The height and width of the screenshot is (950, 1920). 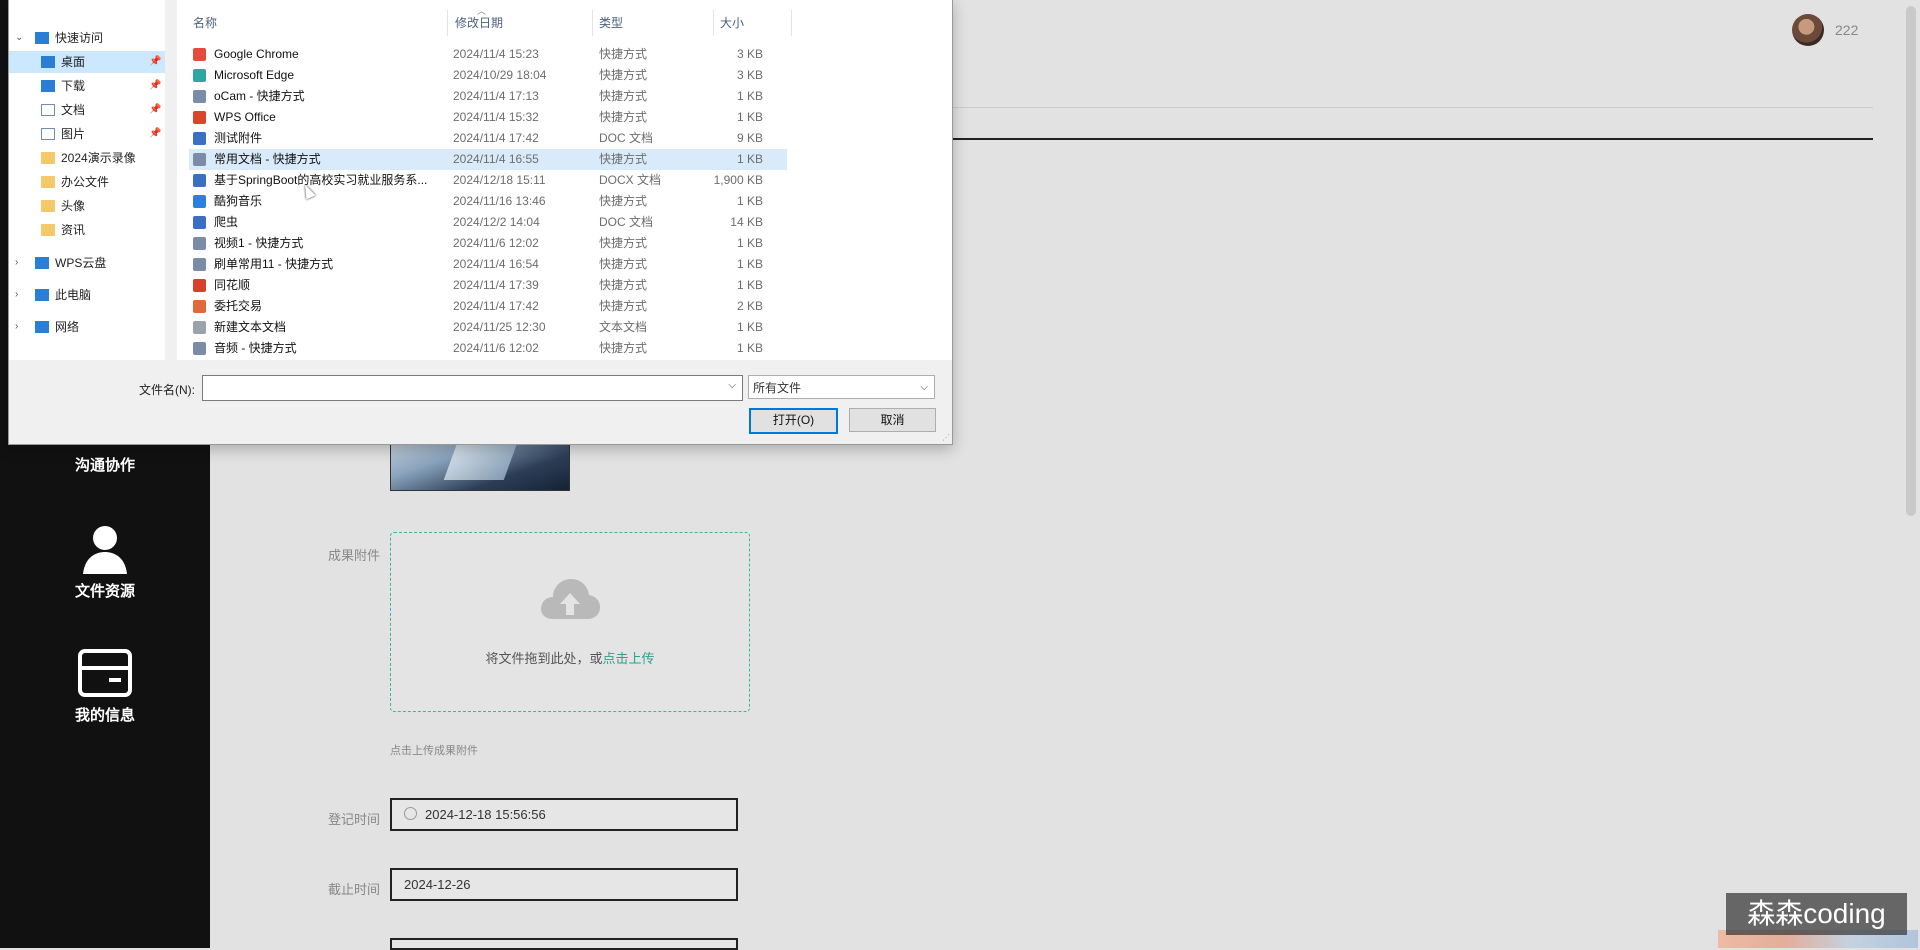 I want to click on sidebar-item-communication: 沟通协作, so click(x=105, y=461).